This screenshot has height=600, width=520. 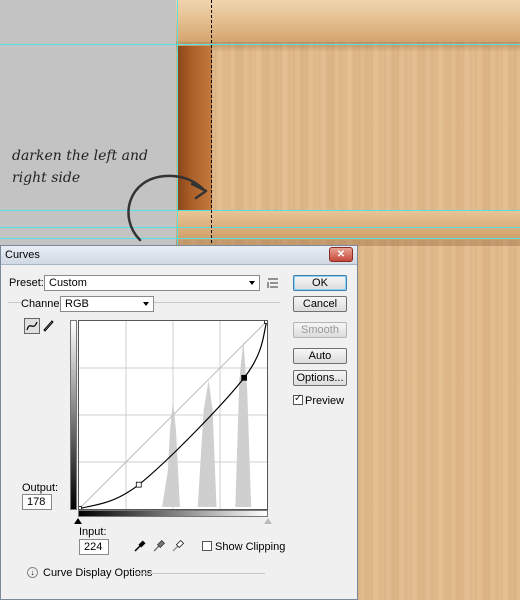 I want to click on group-divider, so click(x=200, y=573).